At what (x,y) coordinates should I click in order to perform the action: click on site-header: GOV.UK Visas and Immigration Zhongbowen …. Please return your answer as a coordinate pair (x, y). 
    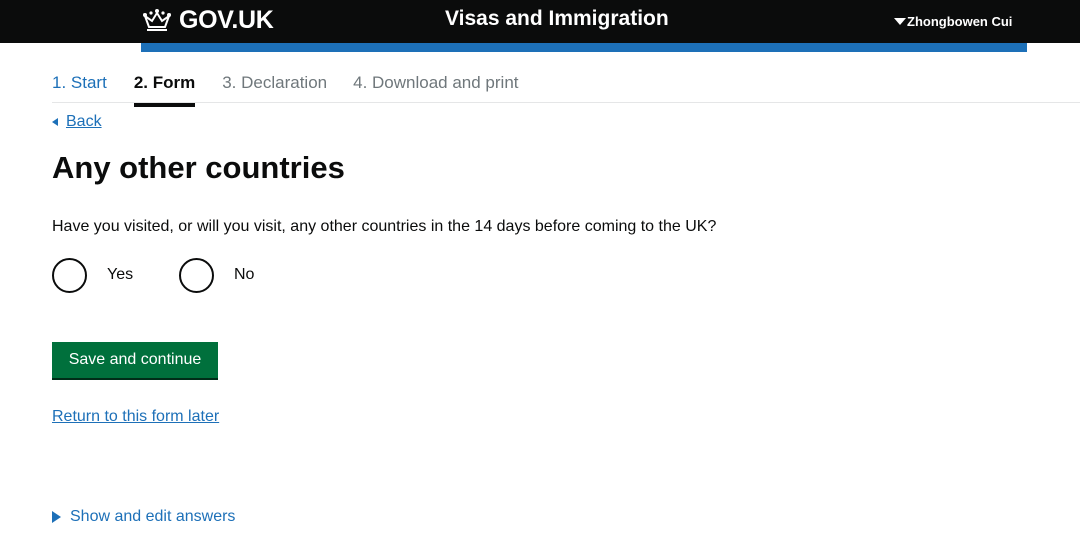
    Looking at the image, I should click on (540, 21).